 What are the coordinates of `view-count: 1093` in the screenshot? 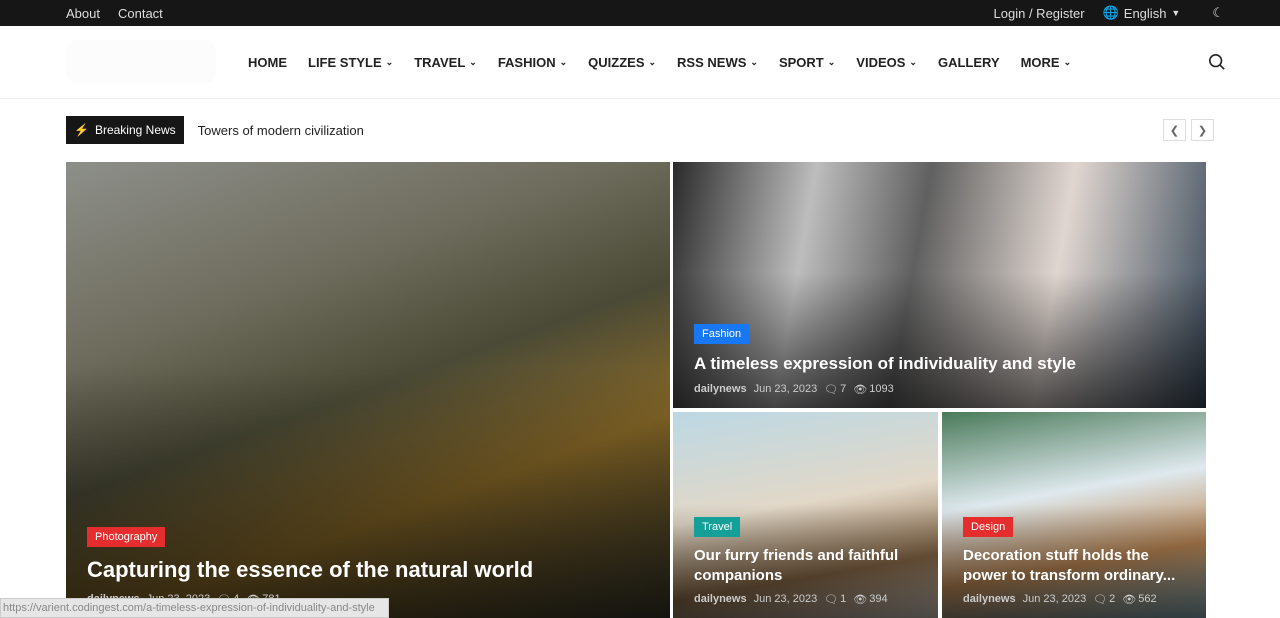 It's located at (881, 389).